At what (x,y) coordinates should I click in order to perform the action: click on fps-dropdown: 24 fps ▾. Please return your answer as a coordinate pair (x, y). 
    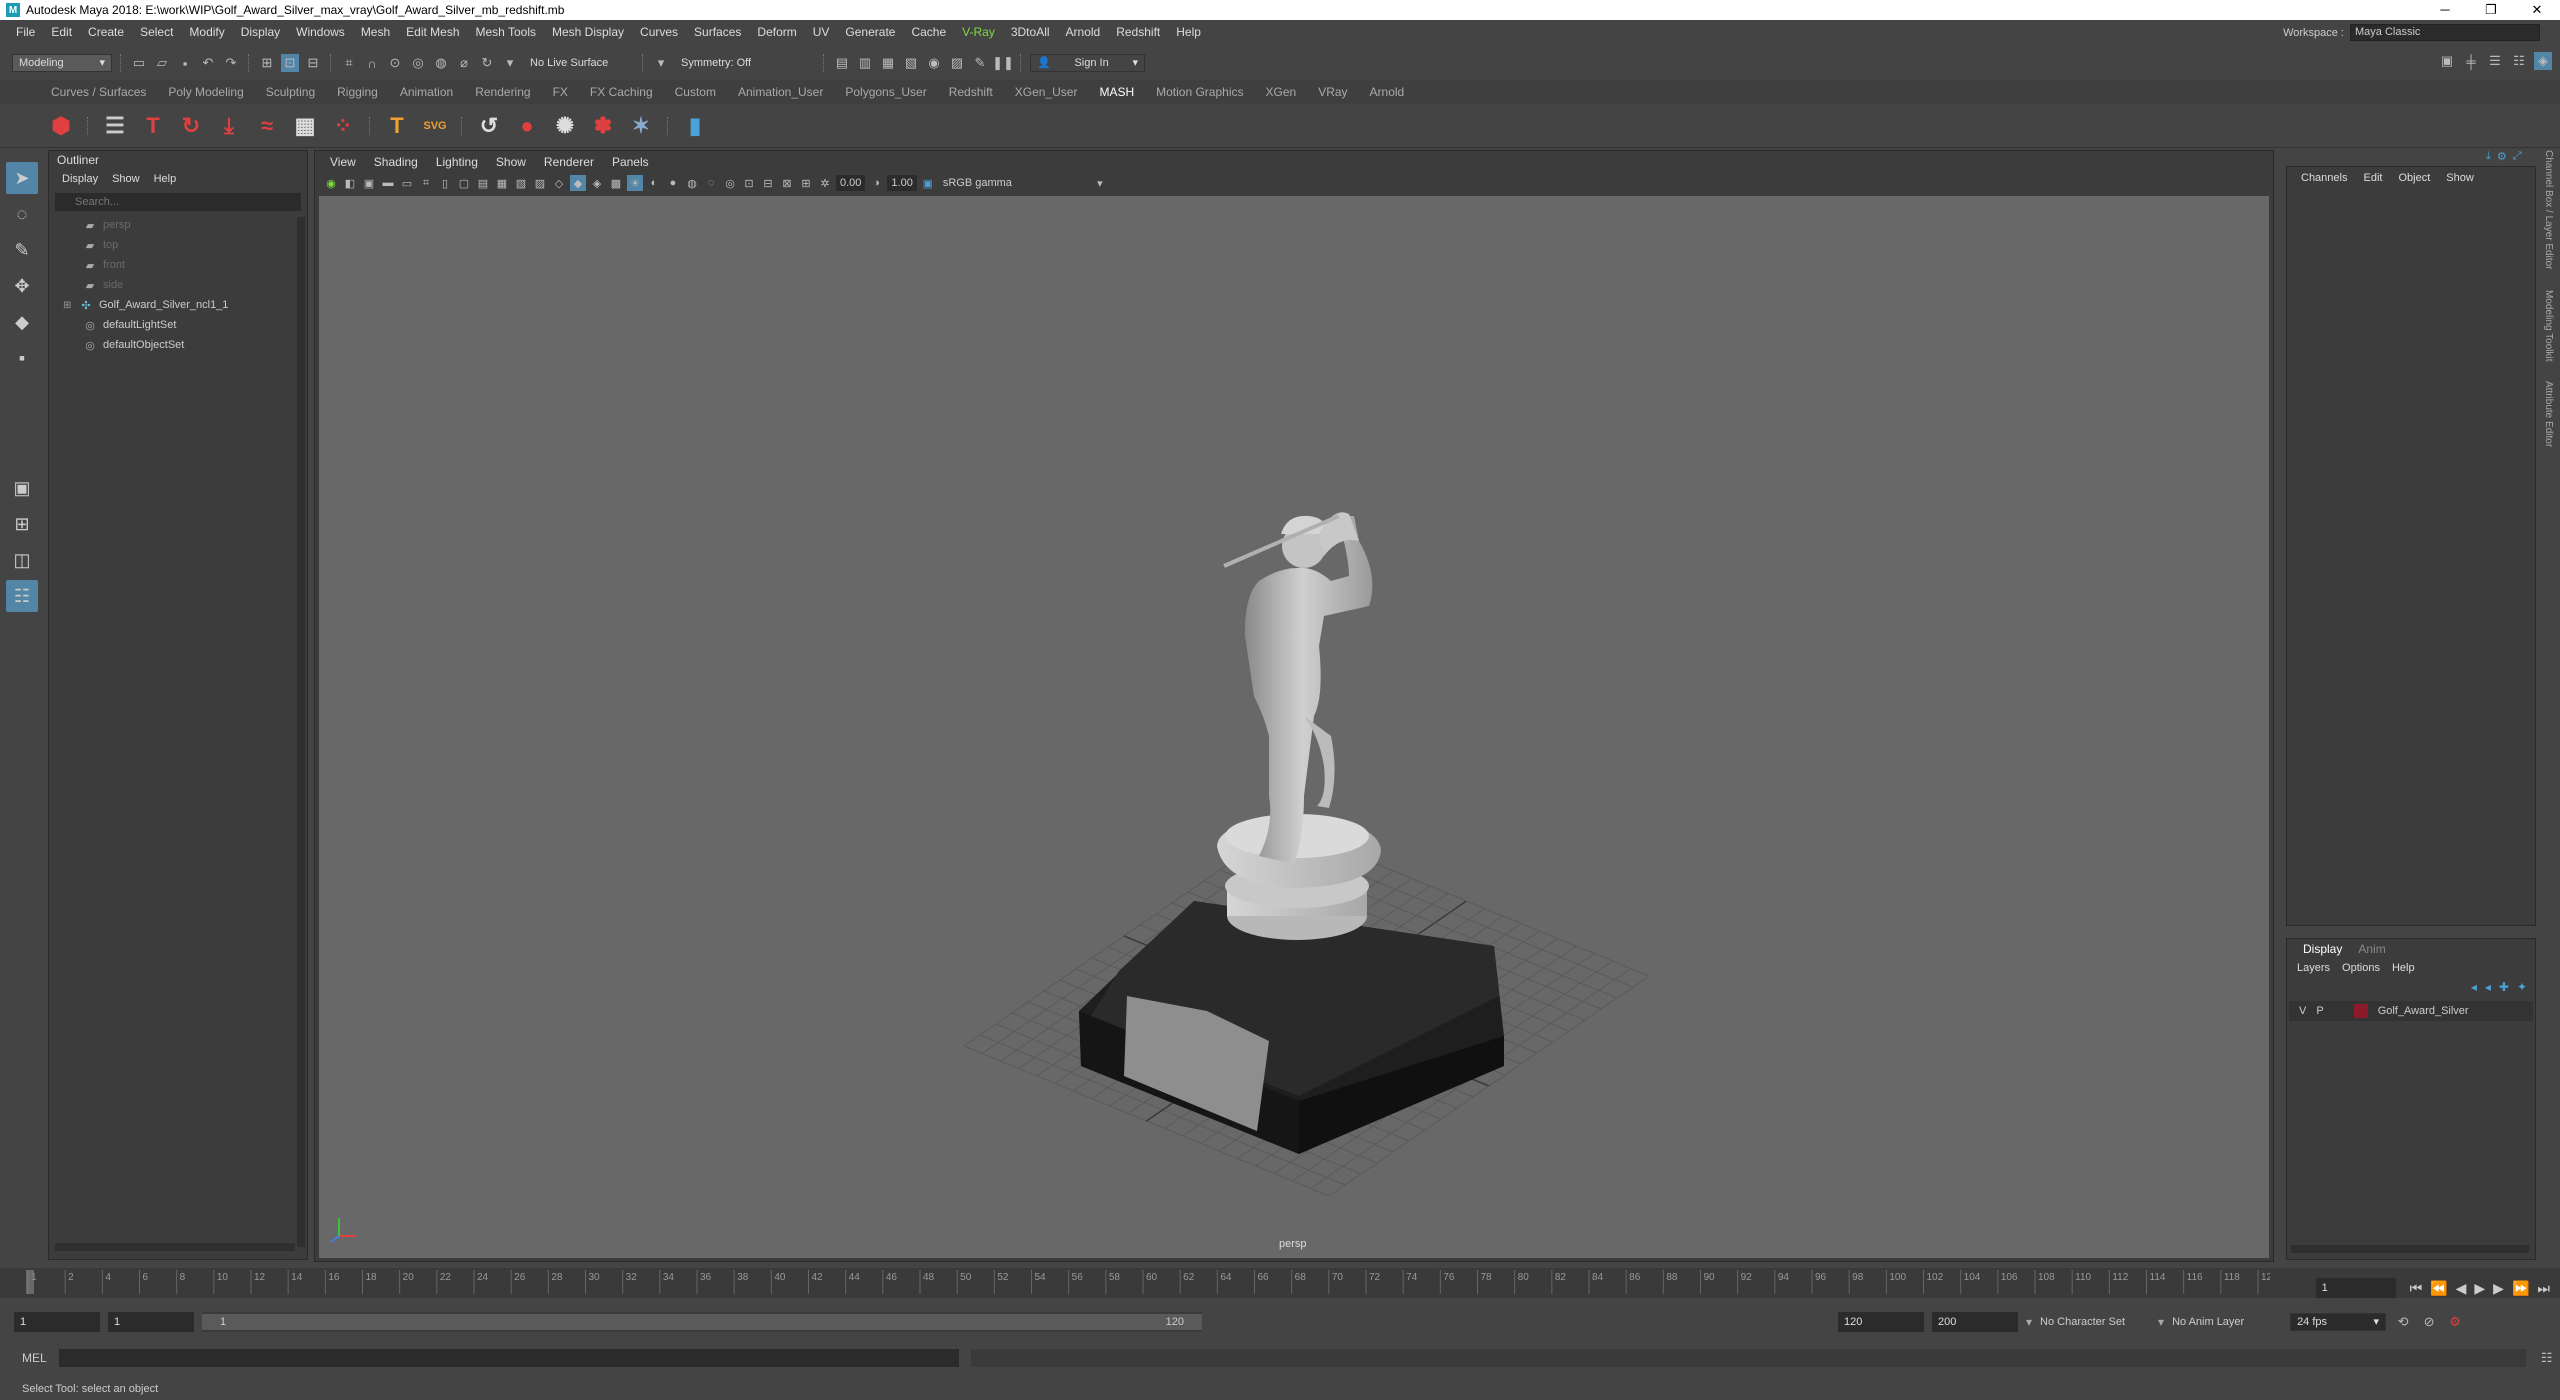
    Looking at the image, I should click on (2338, 1322).